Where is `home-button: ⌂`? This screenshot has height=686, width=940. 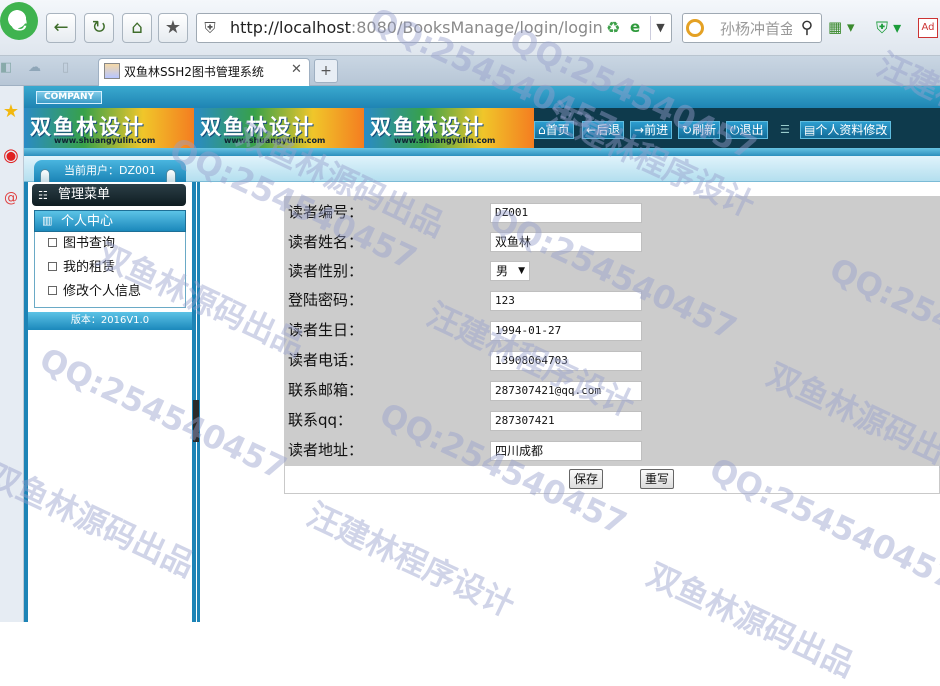
home-button: ⌂ is located at coordinates (137, 28).